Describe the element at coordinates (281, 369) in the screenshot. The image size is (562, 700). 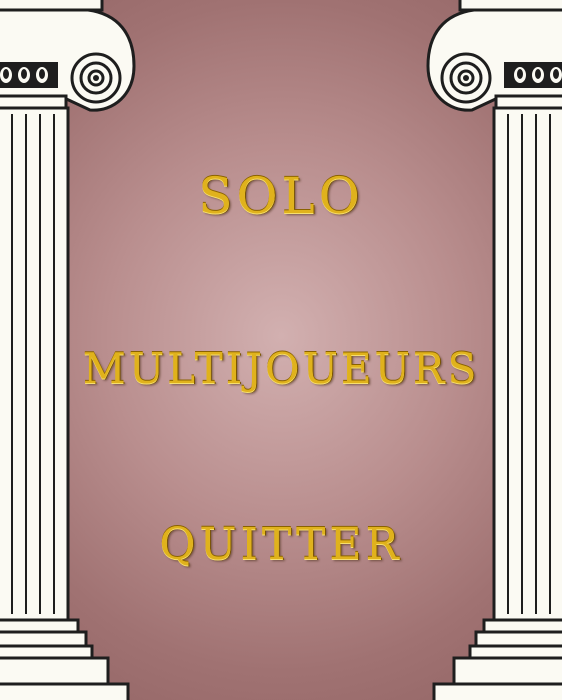
I see `multiplayer-button: MULTIJOUEURS` at that location.